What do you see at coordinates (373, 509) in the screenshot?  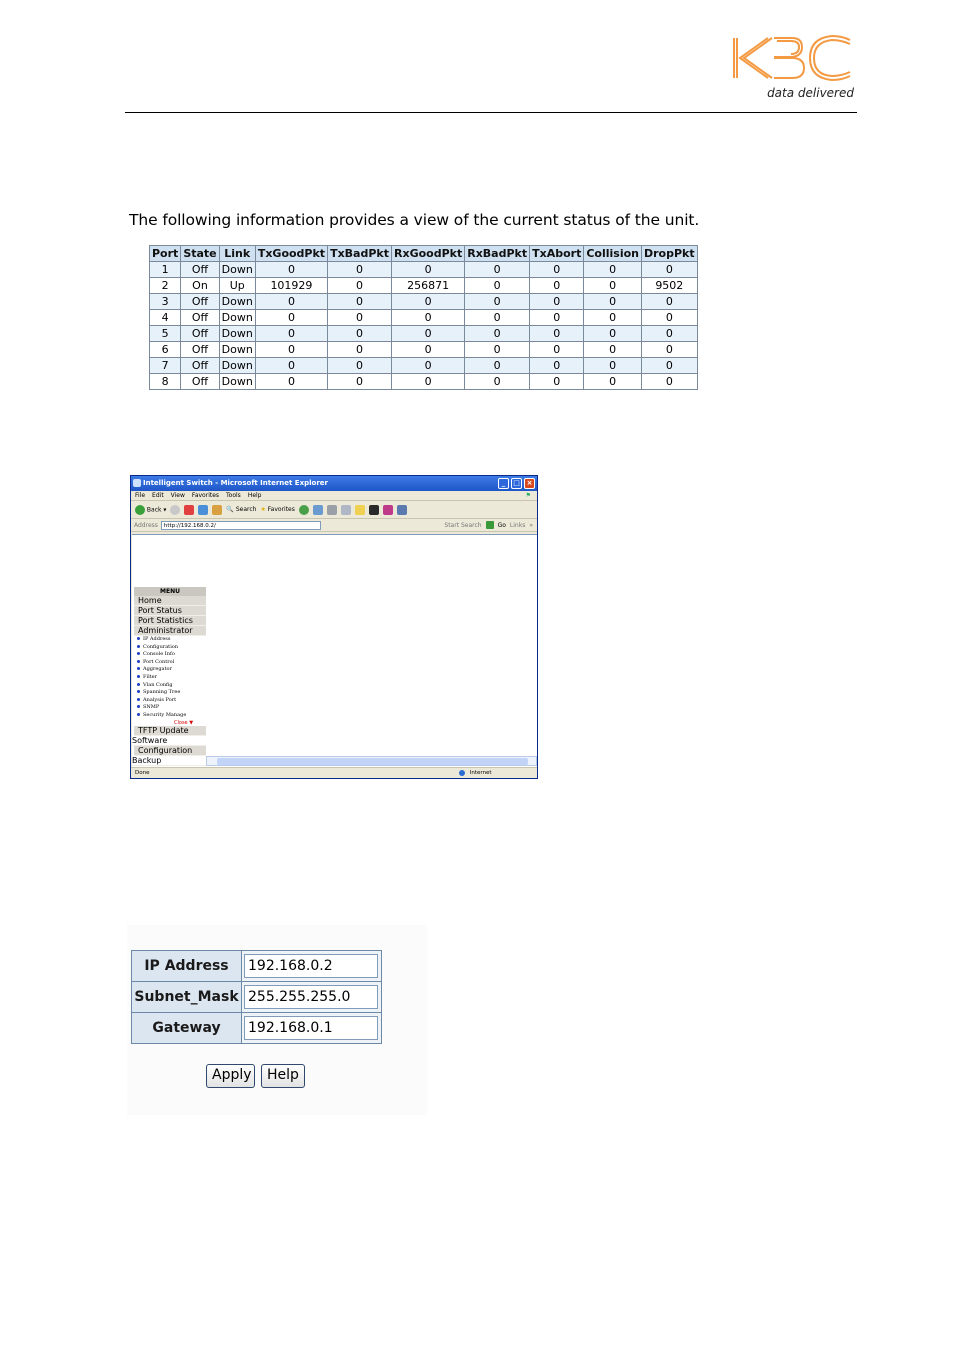 I see `messenger-icon` at bounding box center [373, 509].